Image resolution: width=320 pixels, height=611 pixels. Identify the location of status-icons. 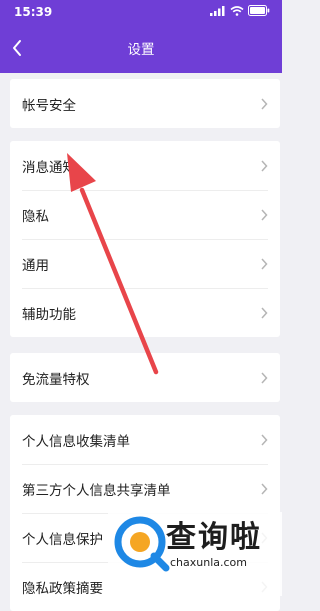
(240, 10).